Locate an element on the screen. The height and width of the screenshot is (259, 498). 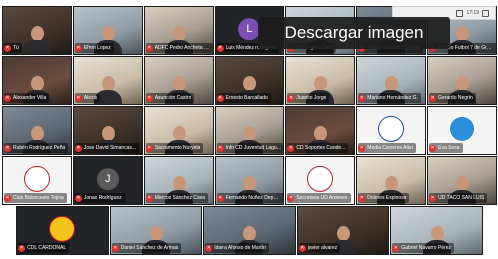
window-icon is located at coordinates (460, 13).